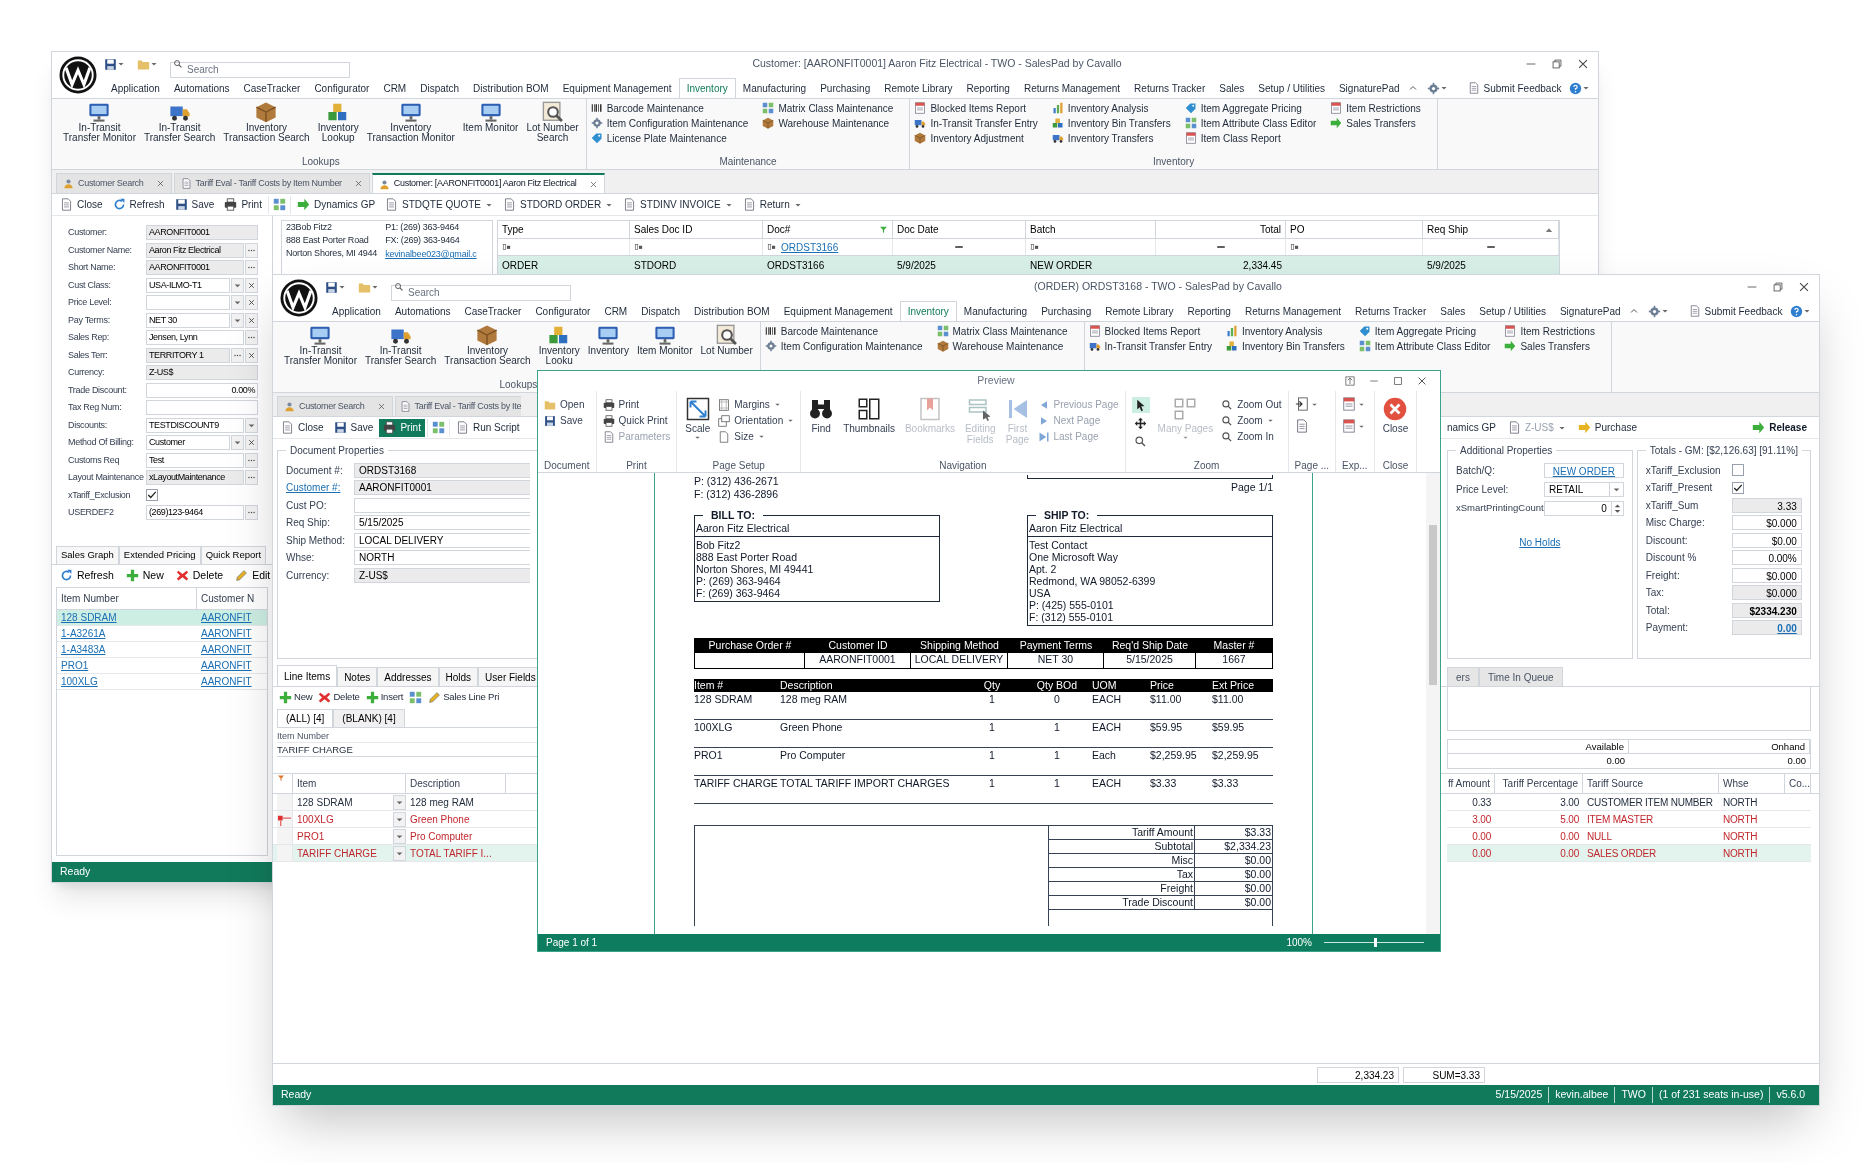  What do you see at coordinates (369, 718) in the screenshot?
I see `filter-tab: (BLANK) [4]` at bounding box center [369, 718].